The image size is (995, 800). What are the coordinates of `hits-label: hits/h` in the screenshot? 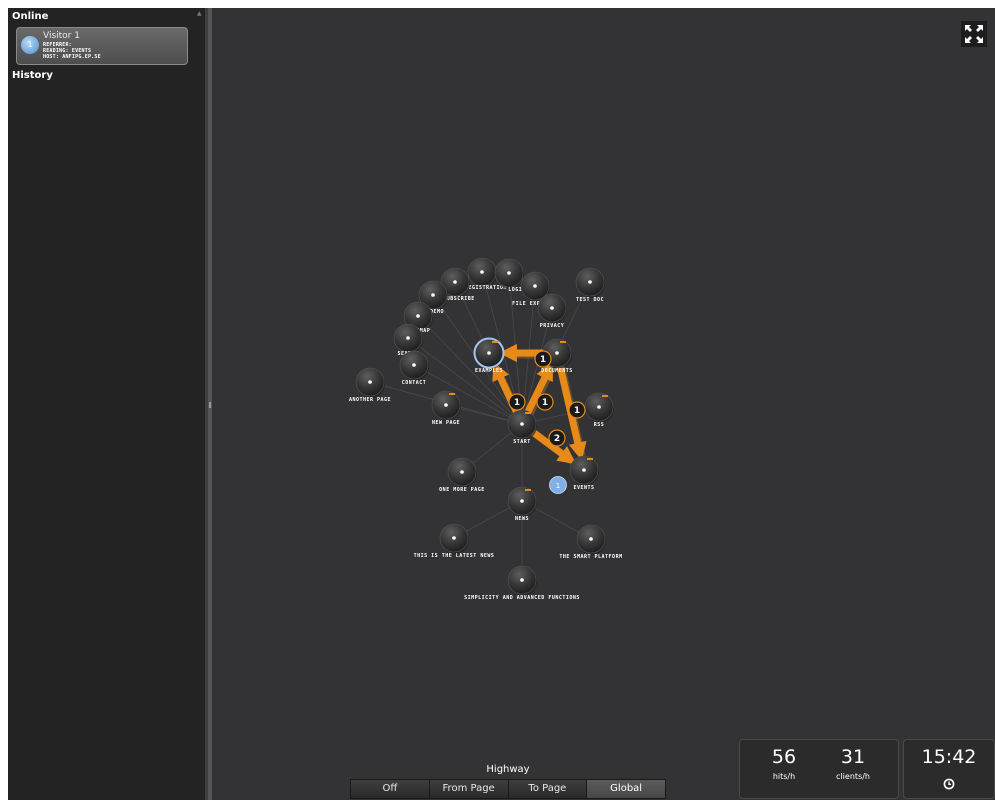 It's located at (784, 776).